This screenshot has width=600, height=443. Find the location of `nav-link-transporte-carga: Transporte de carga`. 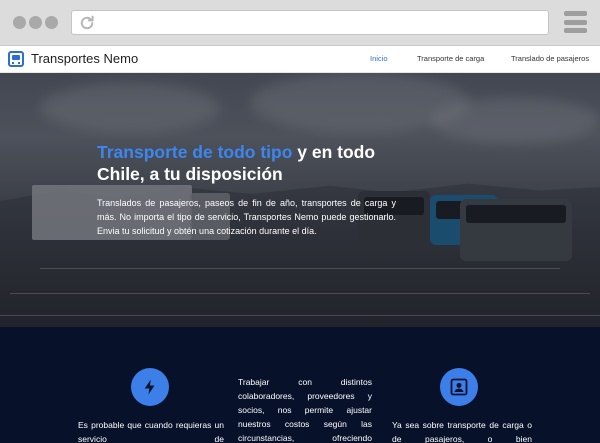

nav-link-transporte-carga: Transporte de carga is located at coordinates (450, 58).